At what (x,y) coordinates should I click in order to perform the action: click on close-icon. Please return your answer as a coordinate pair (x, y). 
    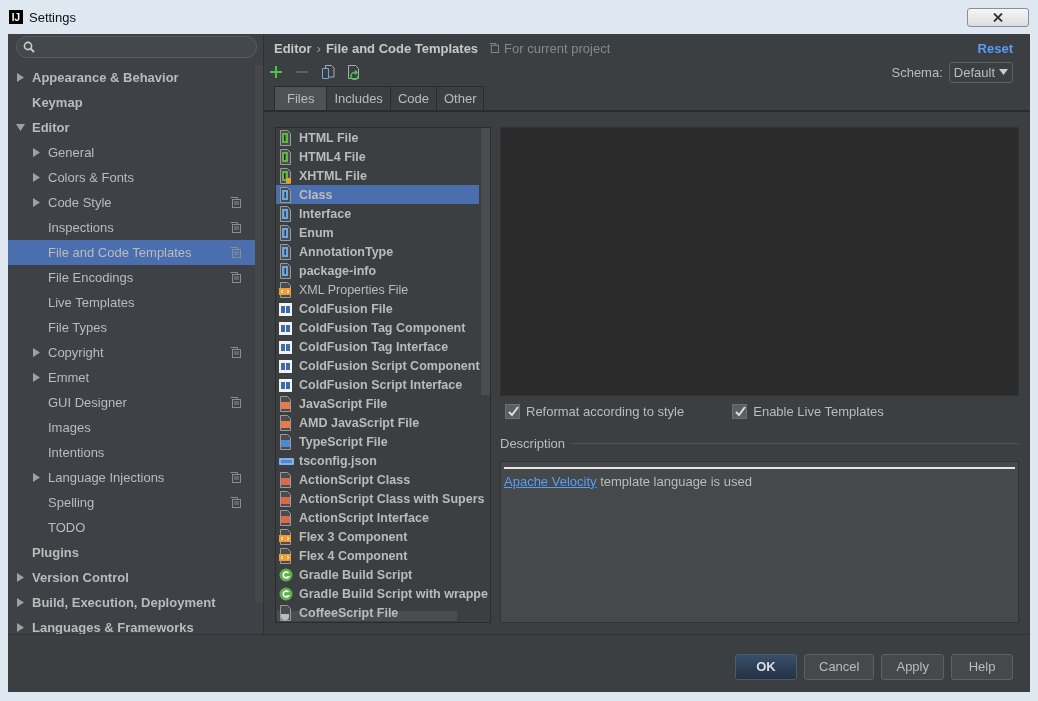
    Looking at the image, I should click on (998, 17).